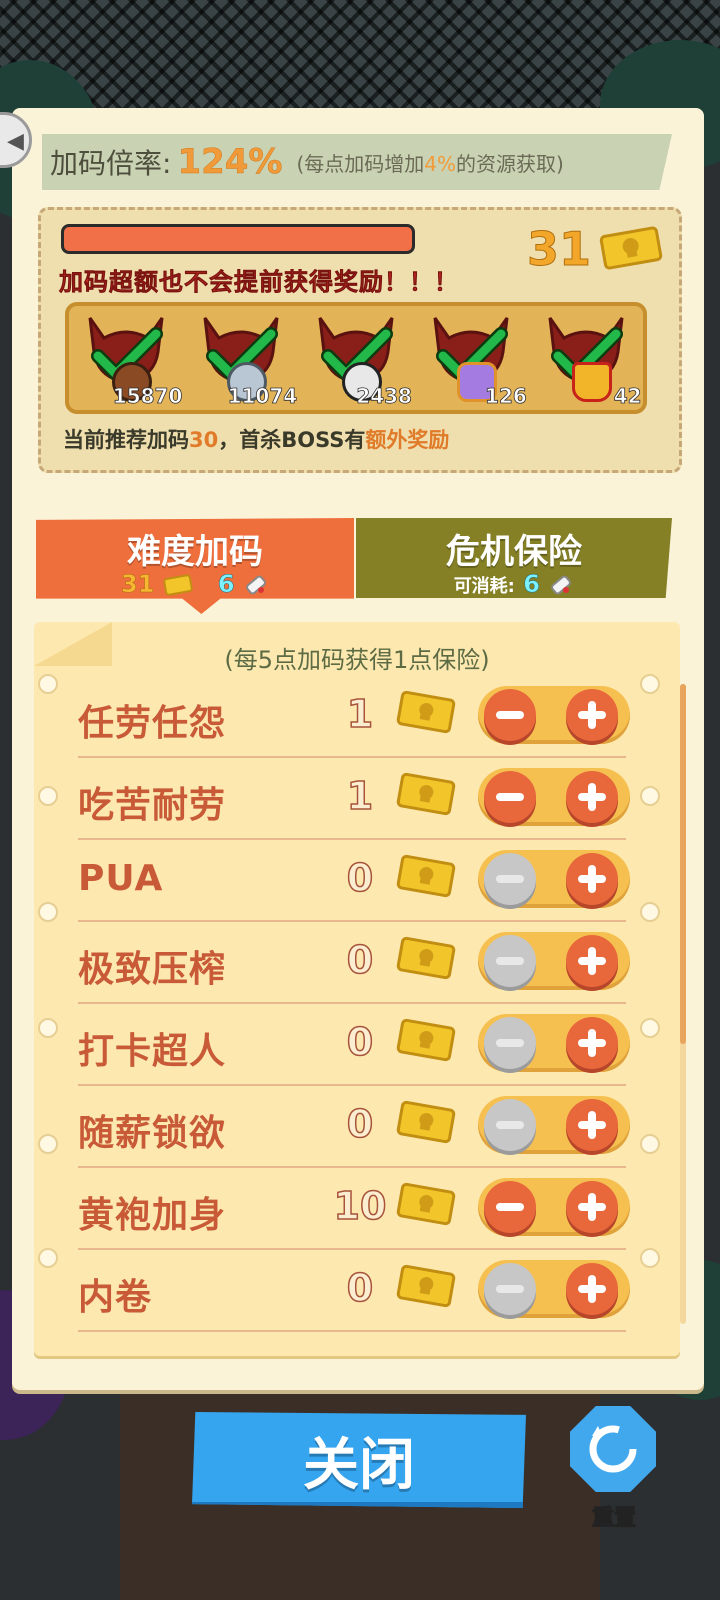 The image size is (720, 1600). What do you see at coordinates (152, 969) in the screenshot?
I see `boost-name: 极致压榨` at bounding box center [152, 969].